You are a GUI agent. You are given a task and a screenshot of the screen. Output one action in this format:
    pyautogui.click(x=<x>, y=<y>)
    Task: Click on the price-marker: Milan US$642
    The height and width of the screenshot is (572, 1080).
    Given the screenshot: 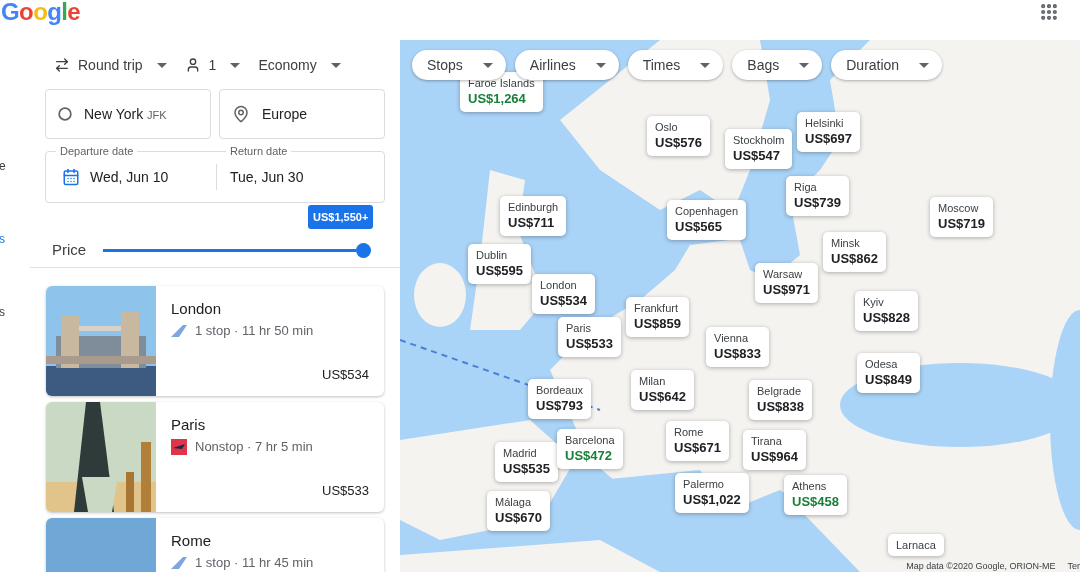 What is the action you would take?
    pyautogui.click(x=662, y=390)
    